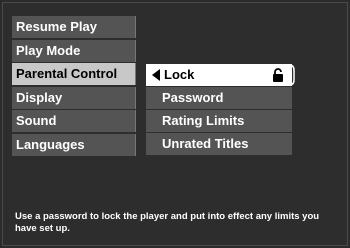  I want to click on submenu-item-password: Password, so click(219, 98).